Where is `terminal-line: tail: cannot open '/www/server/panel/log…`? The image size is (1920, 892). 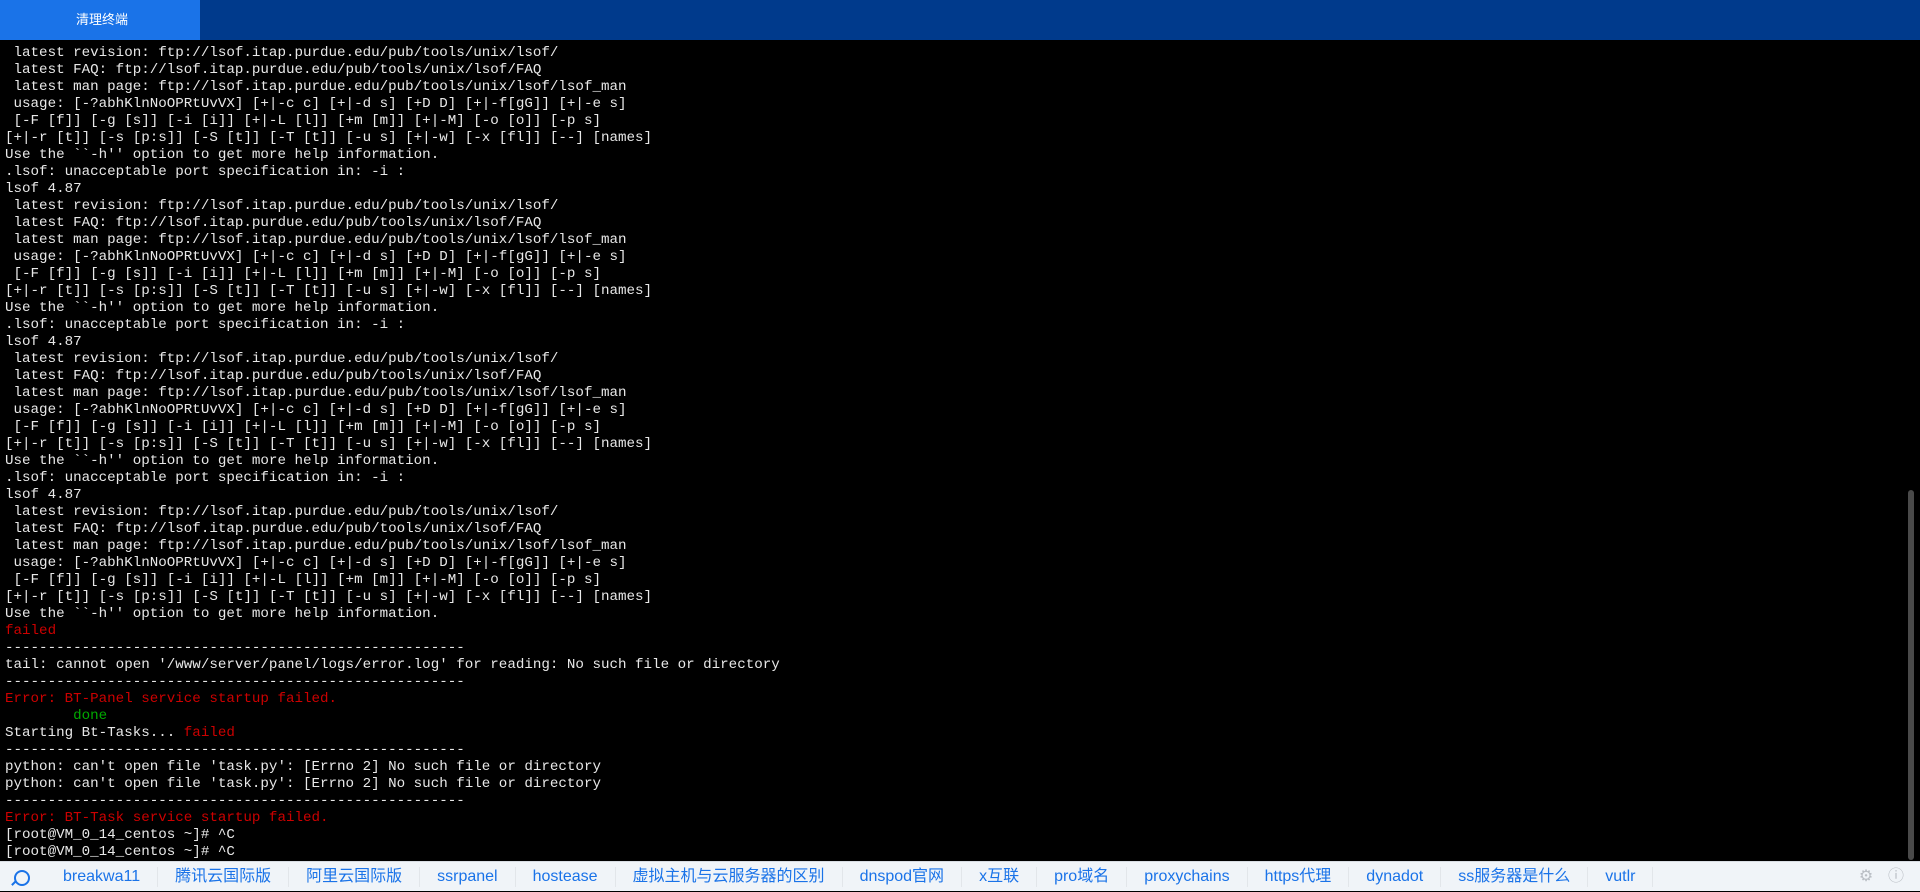 terminal-line: tail: cannot open '/www/server/panel/log… is located at coordinates (392, 665).